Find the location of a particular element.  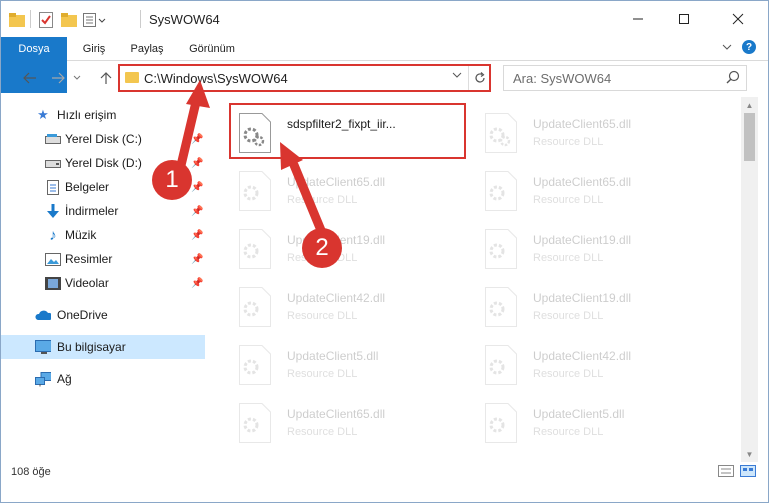

search-placeholder: Ara: SysWOW64 is located at coordinates (562, 78).